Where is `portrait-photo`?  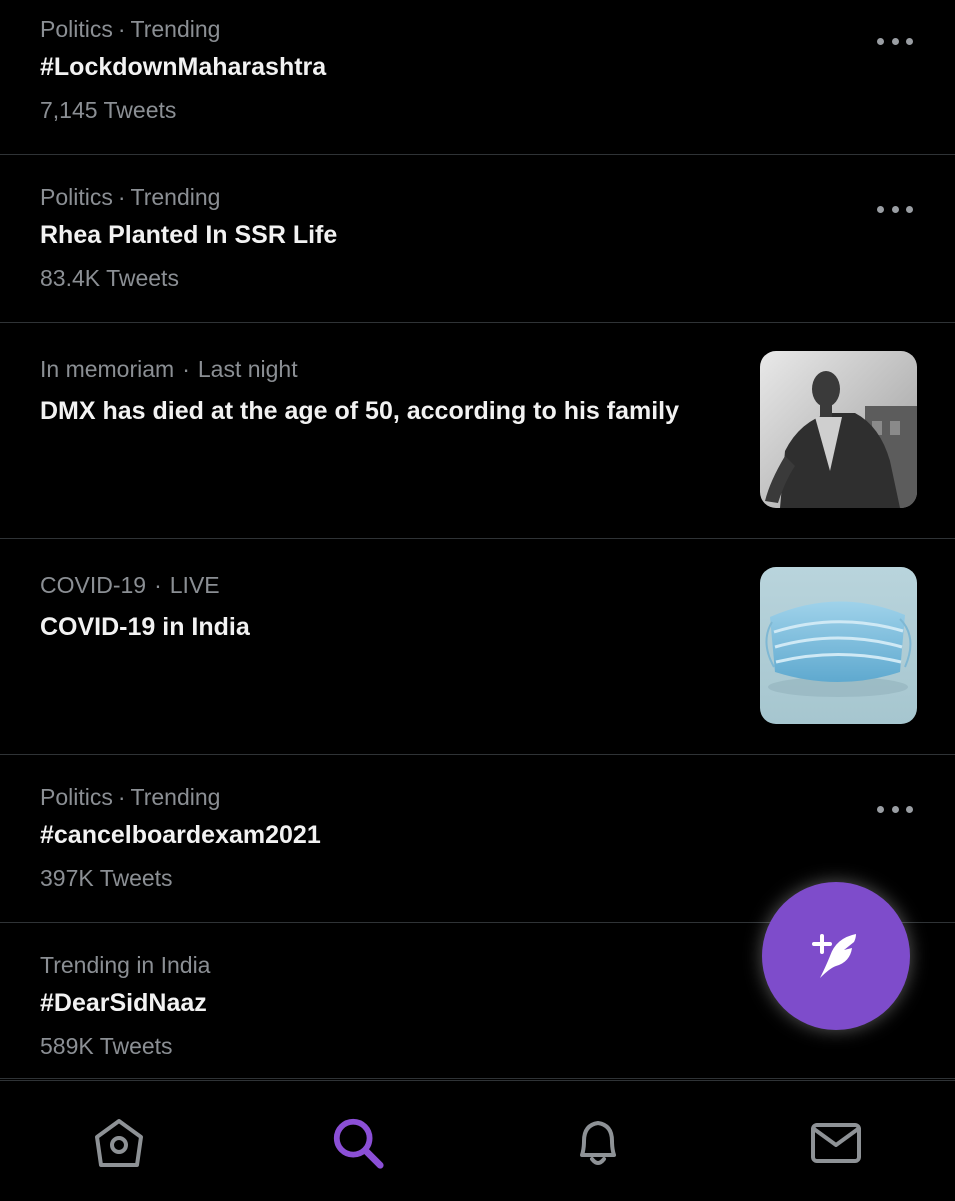 portrait-photo is located at coordinates (838, 429).